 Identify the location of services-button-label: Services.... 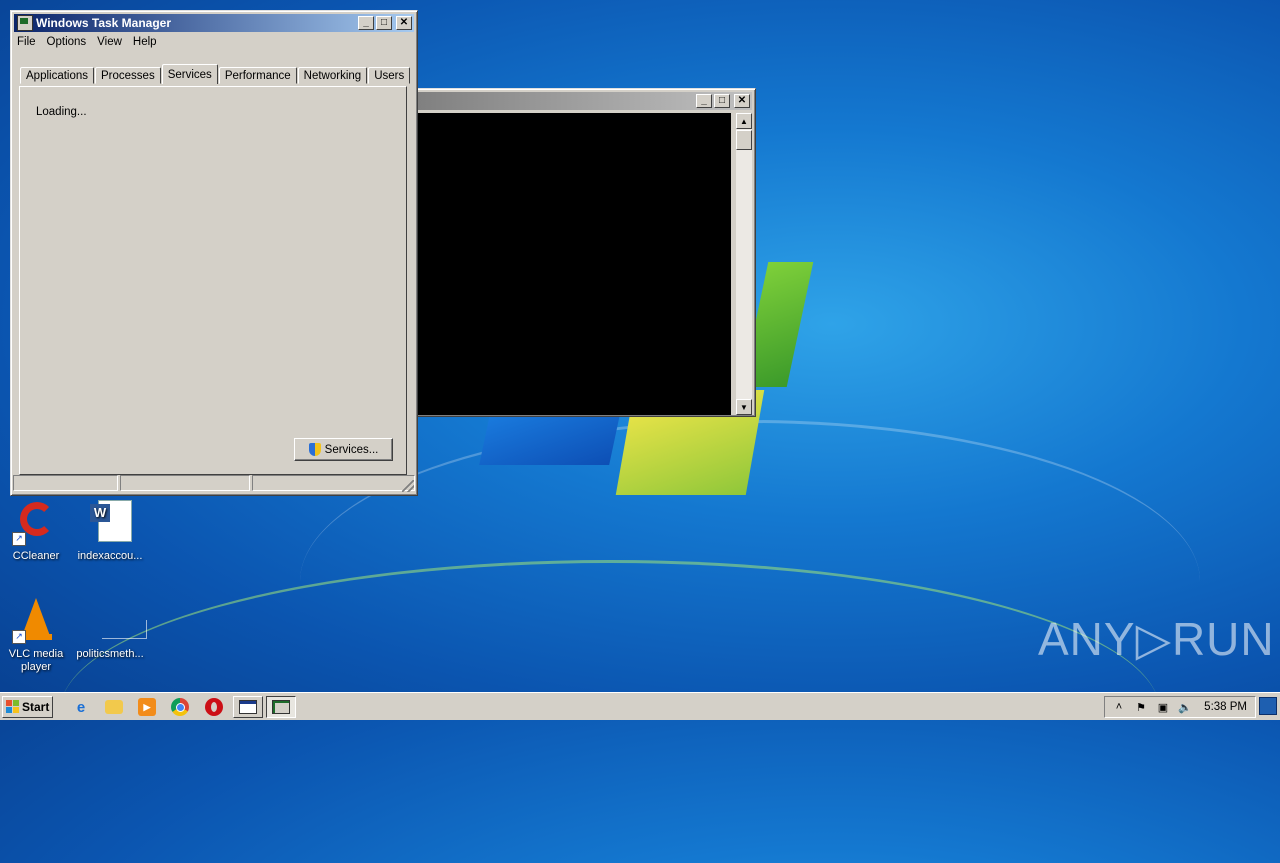
(351, 449).